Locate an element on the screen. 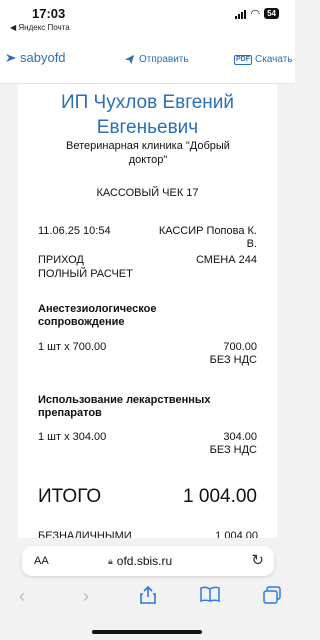 This screenshot has width=320, height=640. pdf-icon: PDF is located at coordinates (243, 59).